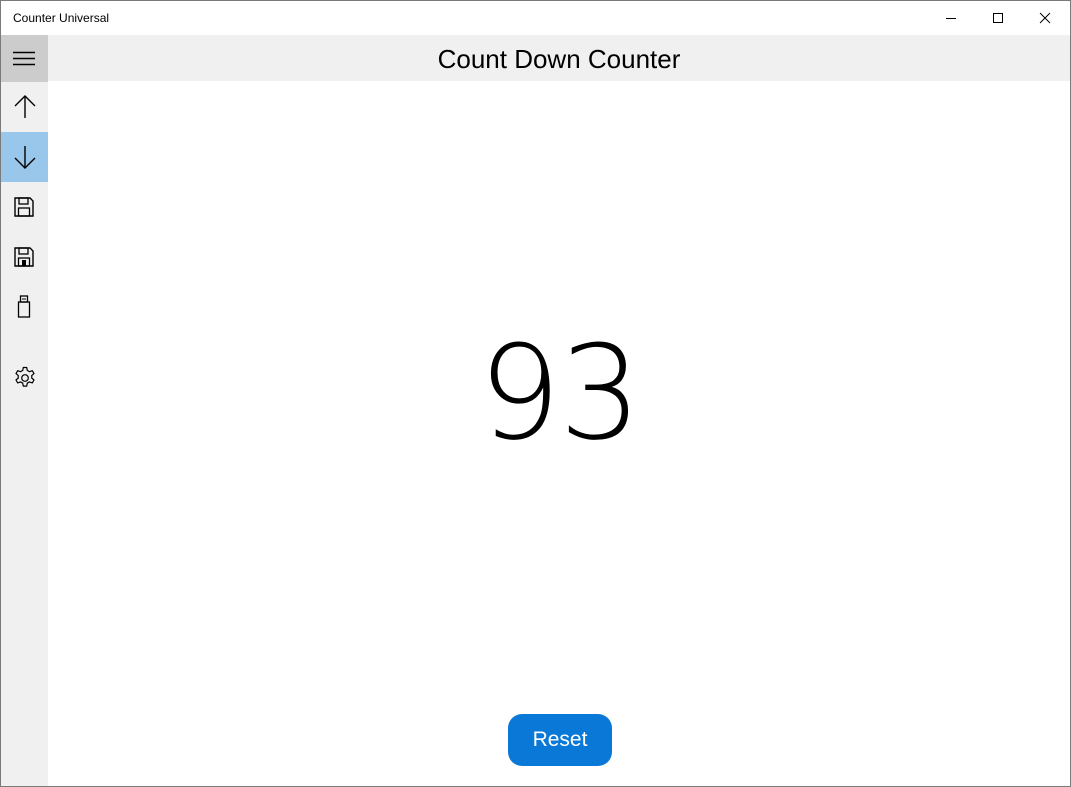 Image resolution: width=1071 pixels, height=787 pixels. I want to click on nav-item-settings, so click(24, 378).